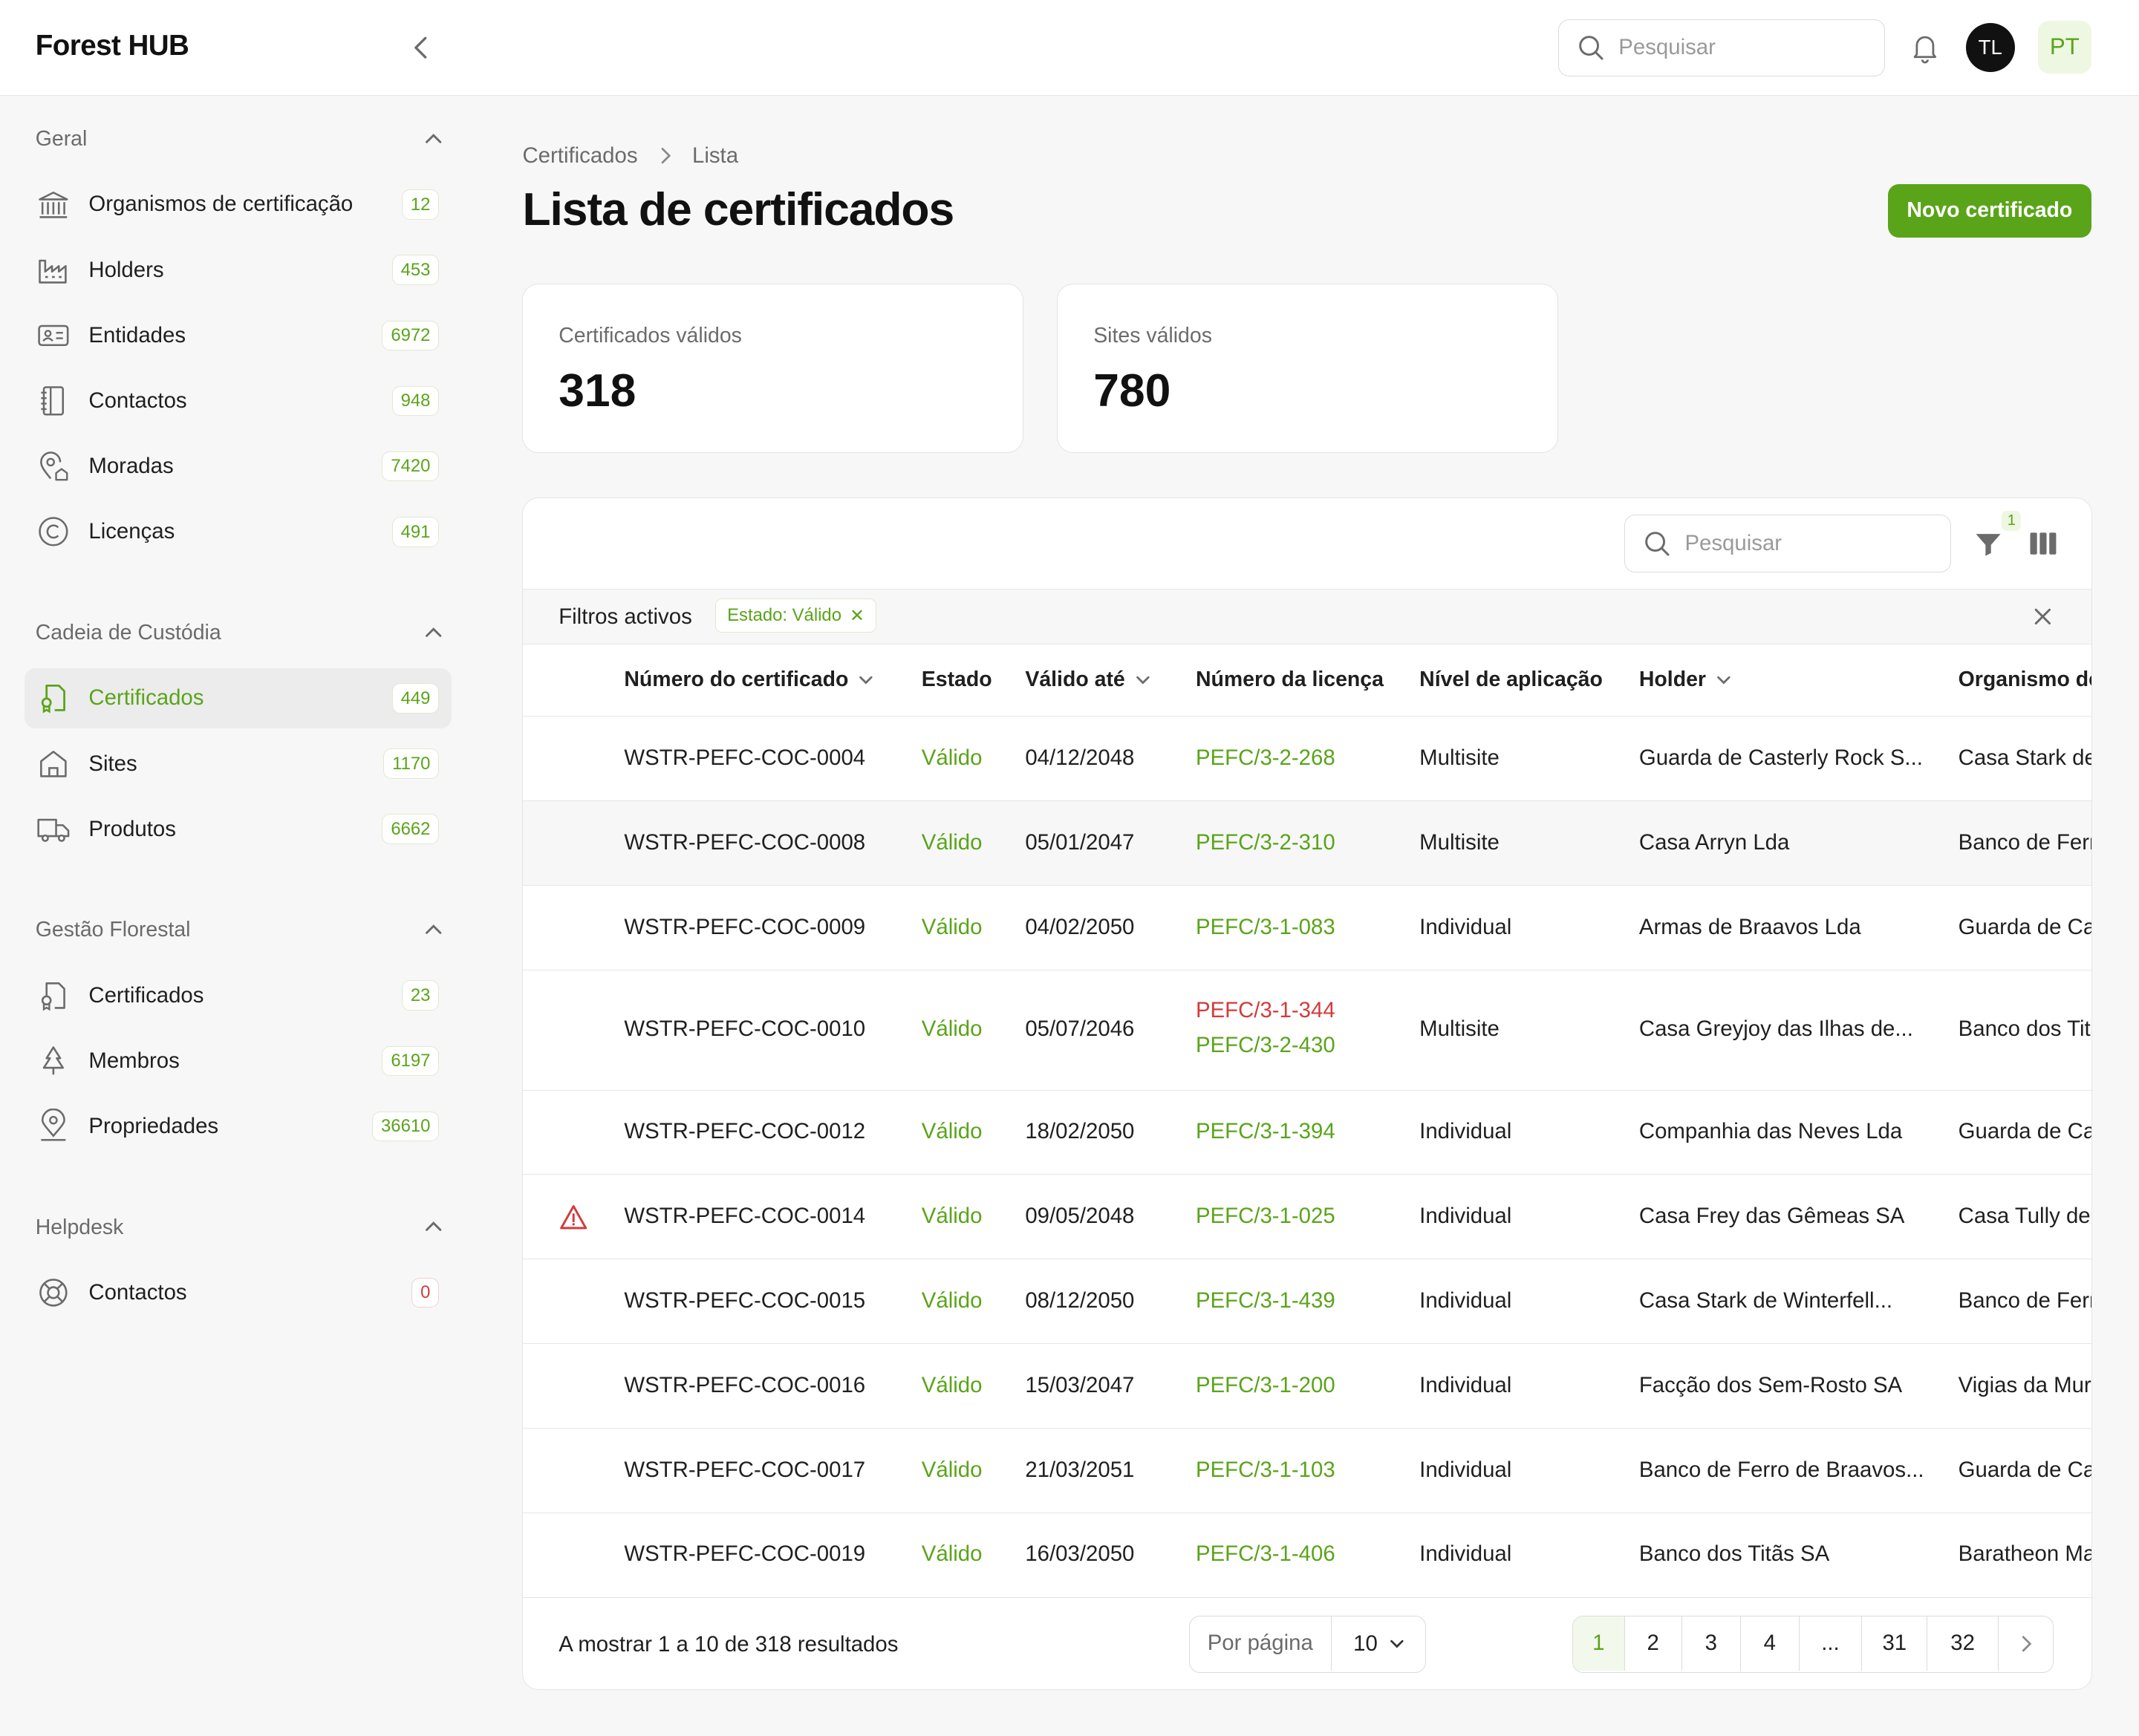 The width and height of the screenshot is (2139, 1736). Describe the element at coordinates (1080, 757) in the screenshot. I see `cell-valid-until: 04/12/2048` at that location.